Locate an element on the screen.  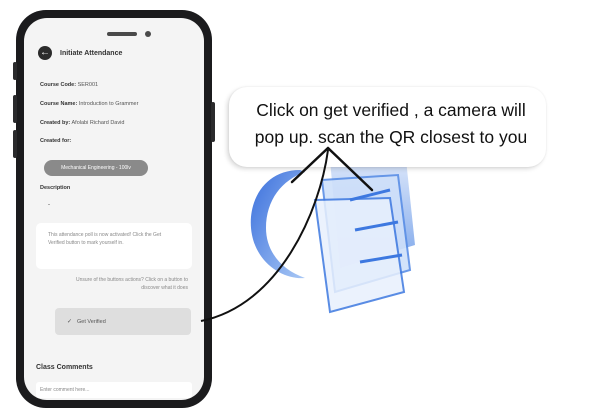
arrow-head is located at coordinates (332, 169).